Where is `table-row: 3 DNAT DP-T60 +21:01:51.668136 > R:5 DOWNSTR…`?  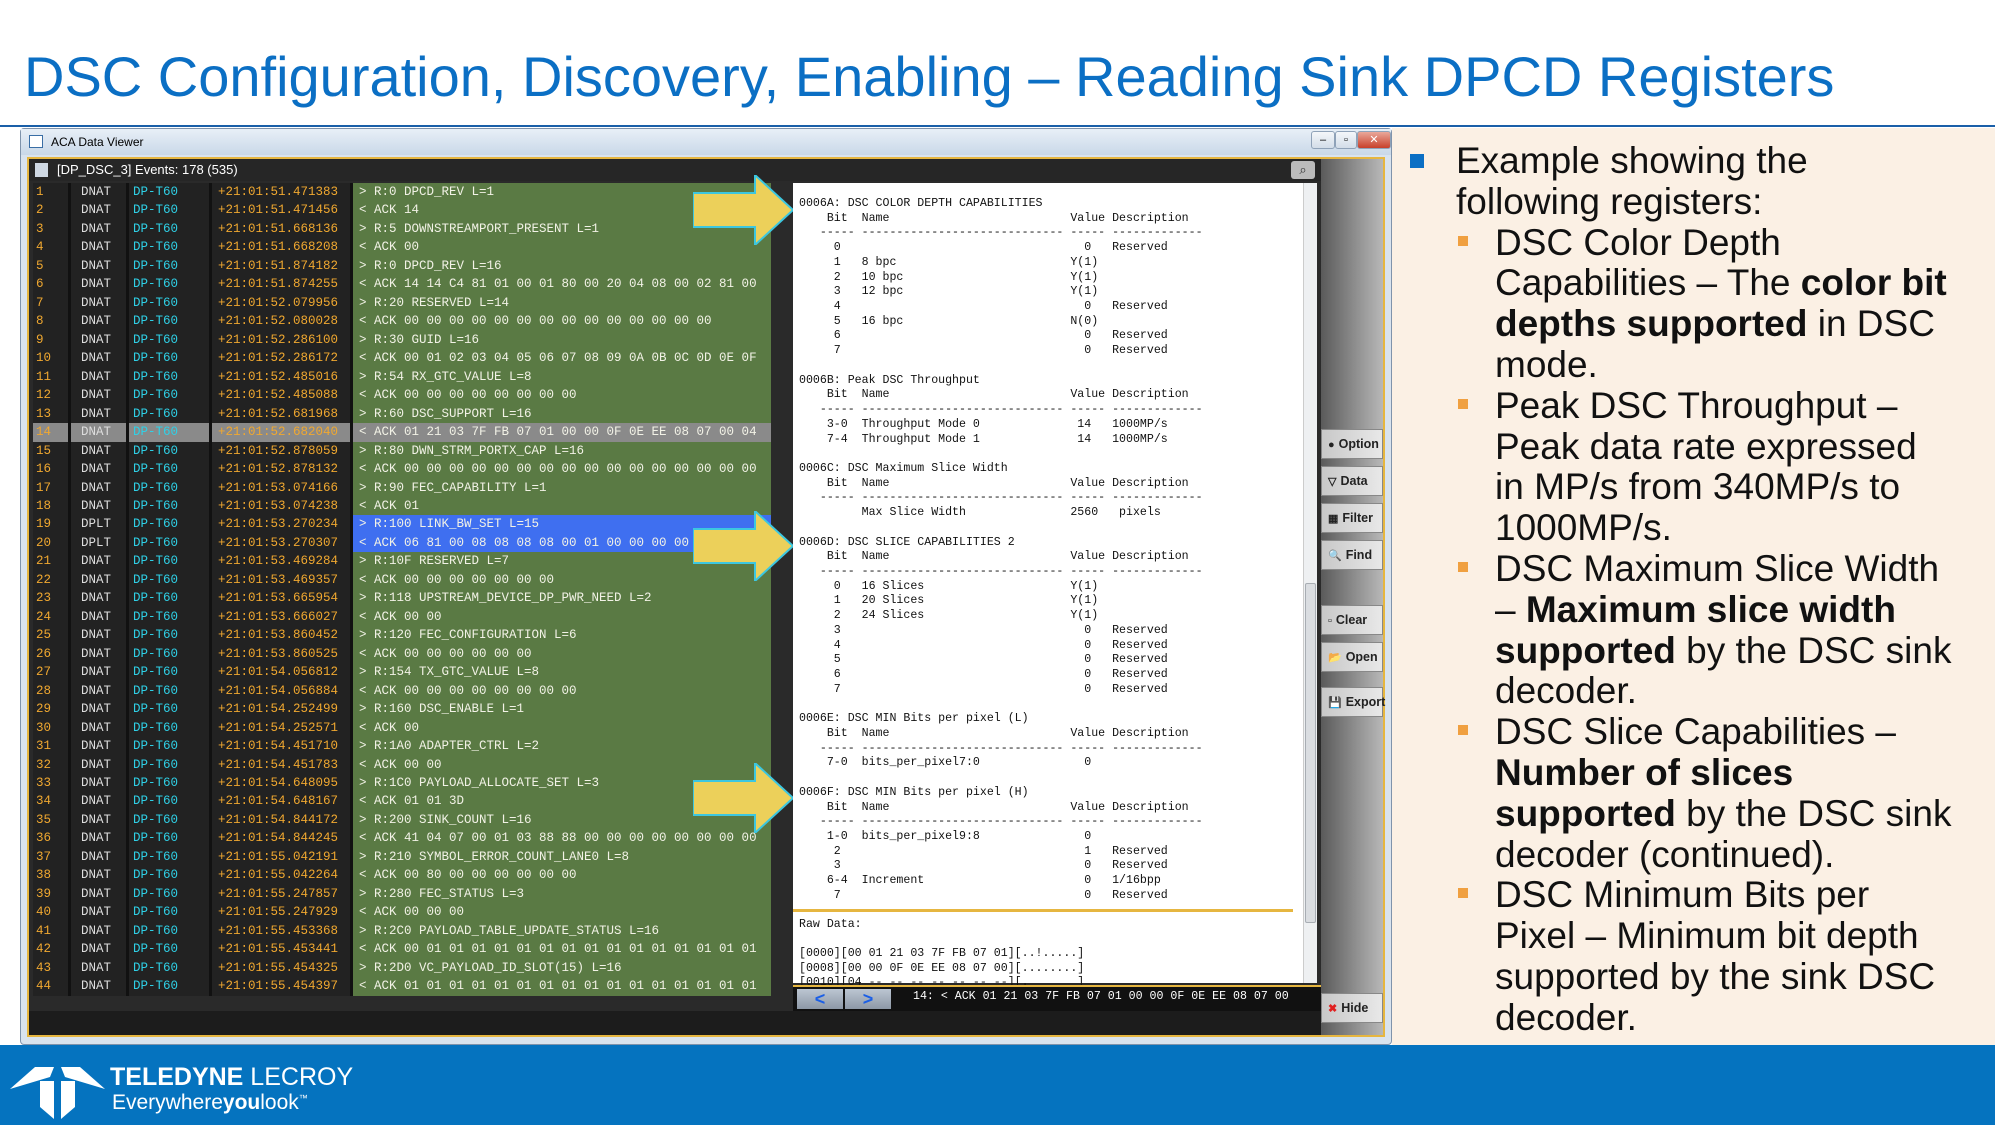 table-row: 3 DNAT DP-T60 +21:01:51.668136 > R:5 DOWNSTR… is located at coordinates (402, 229).